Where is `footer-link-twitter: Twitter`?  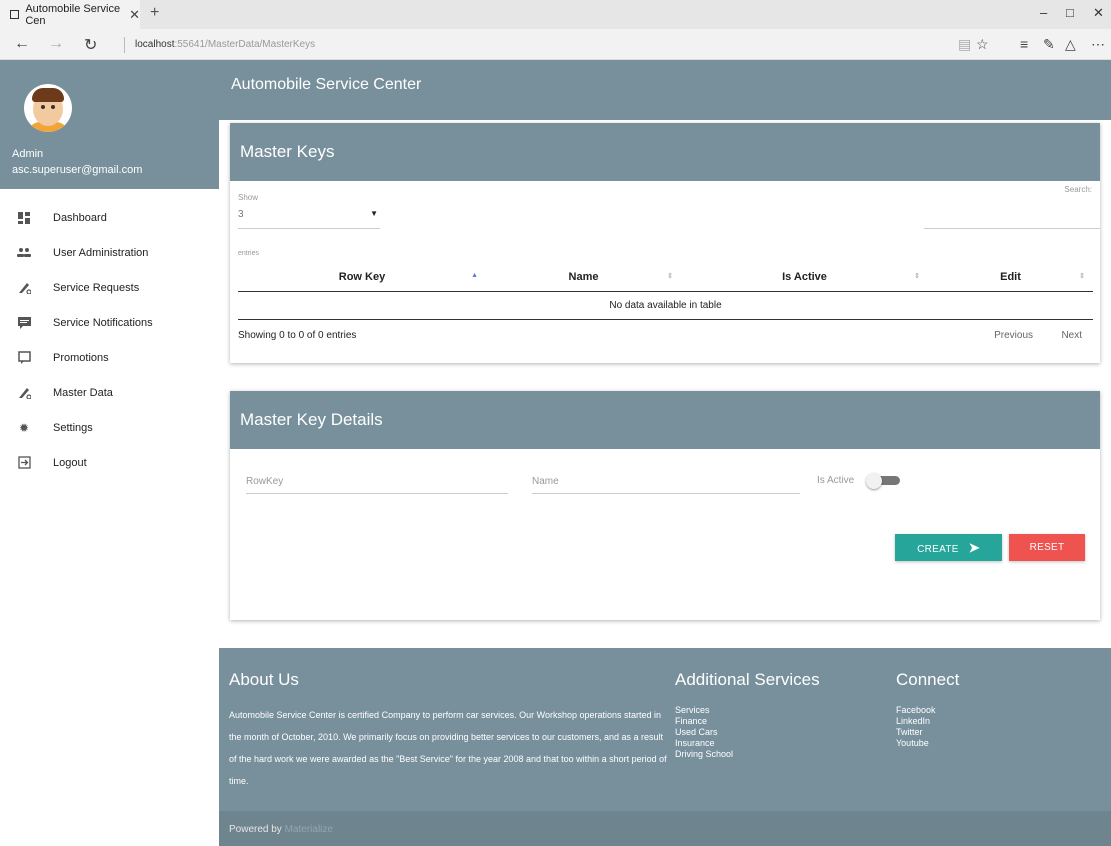 footer-link-twitter: Twitter is located at coordinates (916, 732).